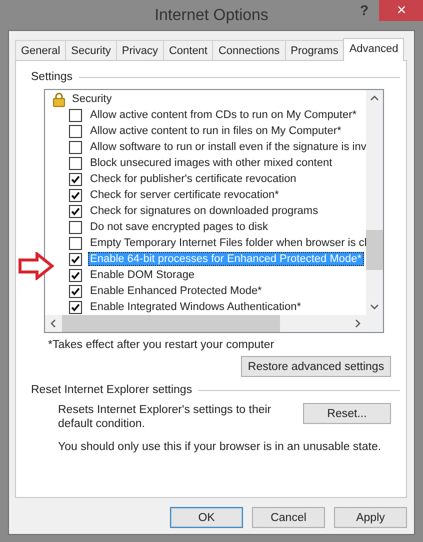  What do you see at coordinates (184, 195) in the screenshot?
I see `option-label: Check for server certificate revocation*` at bounding box center [184, 195].